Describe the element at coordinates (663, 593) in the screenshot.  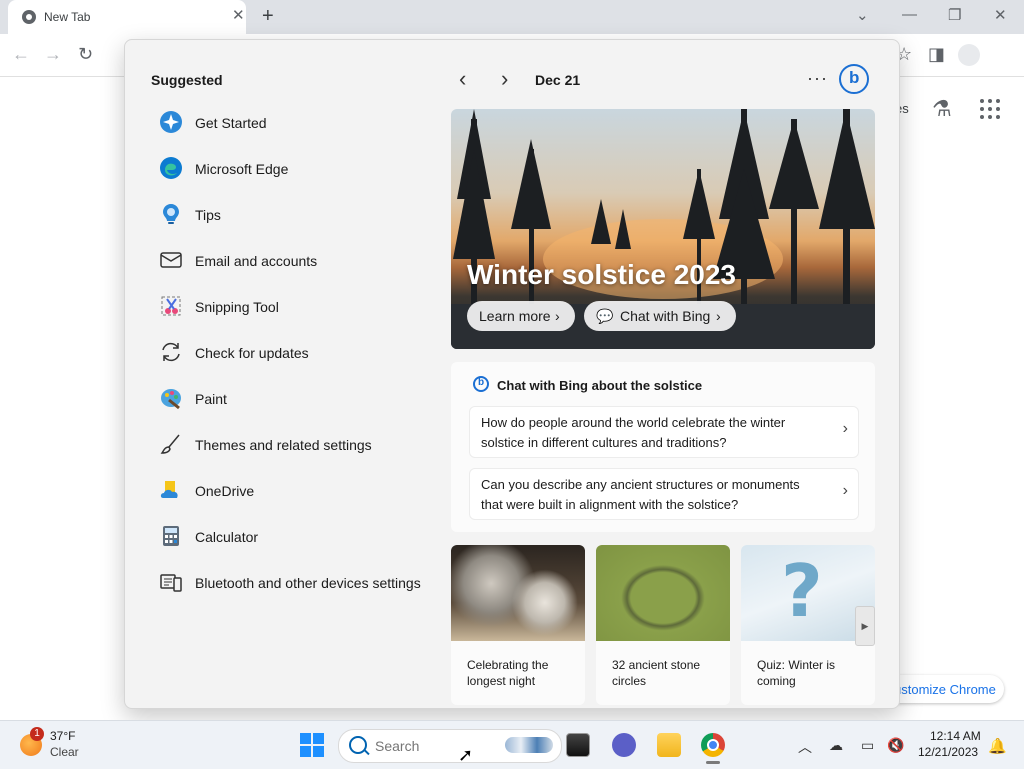
I see `stone-circle-image` at that location.